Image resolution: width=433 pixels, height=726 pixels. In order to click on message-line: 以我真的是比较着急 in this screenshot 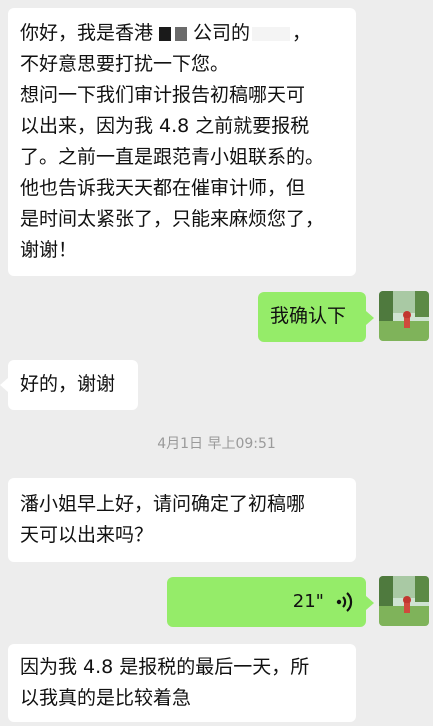, I will do `click(106, 698)`.